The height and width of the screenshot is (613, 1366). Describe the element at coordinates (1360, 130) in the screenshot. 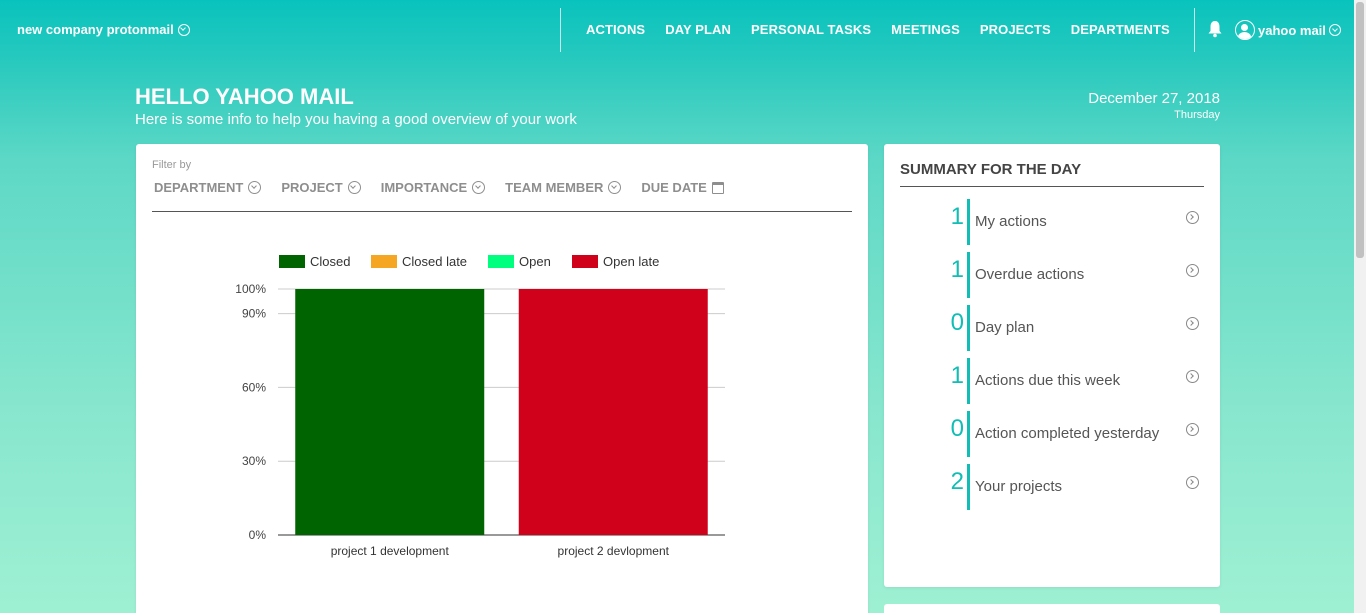

I see `scrollbar-thumb` at that location.